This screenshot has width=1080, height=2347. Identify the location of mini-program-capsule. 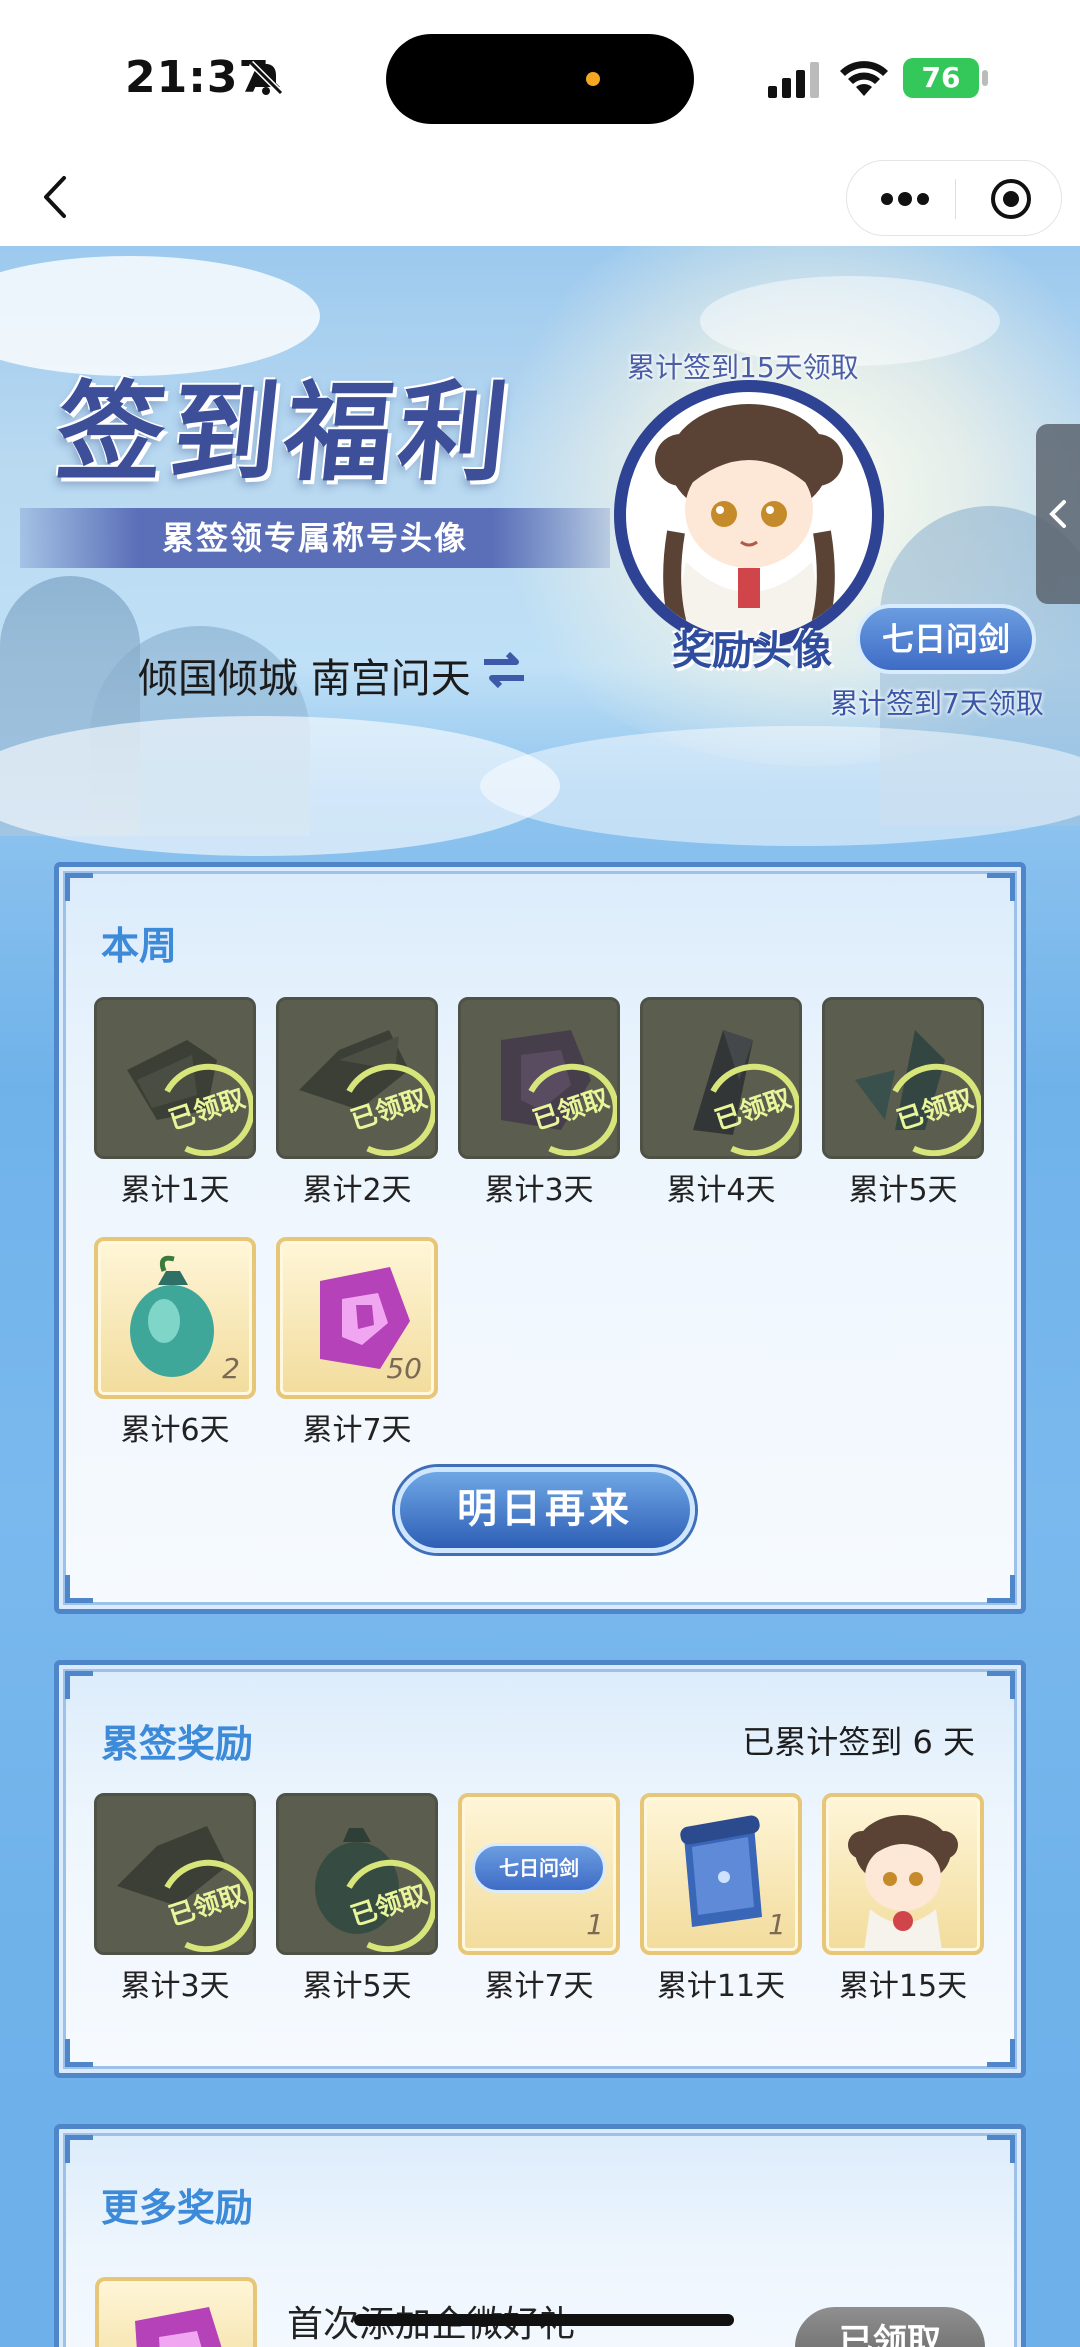
(954, 198).